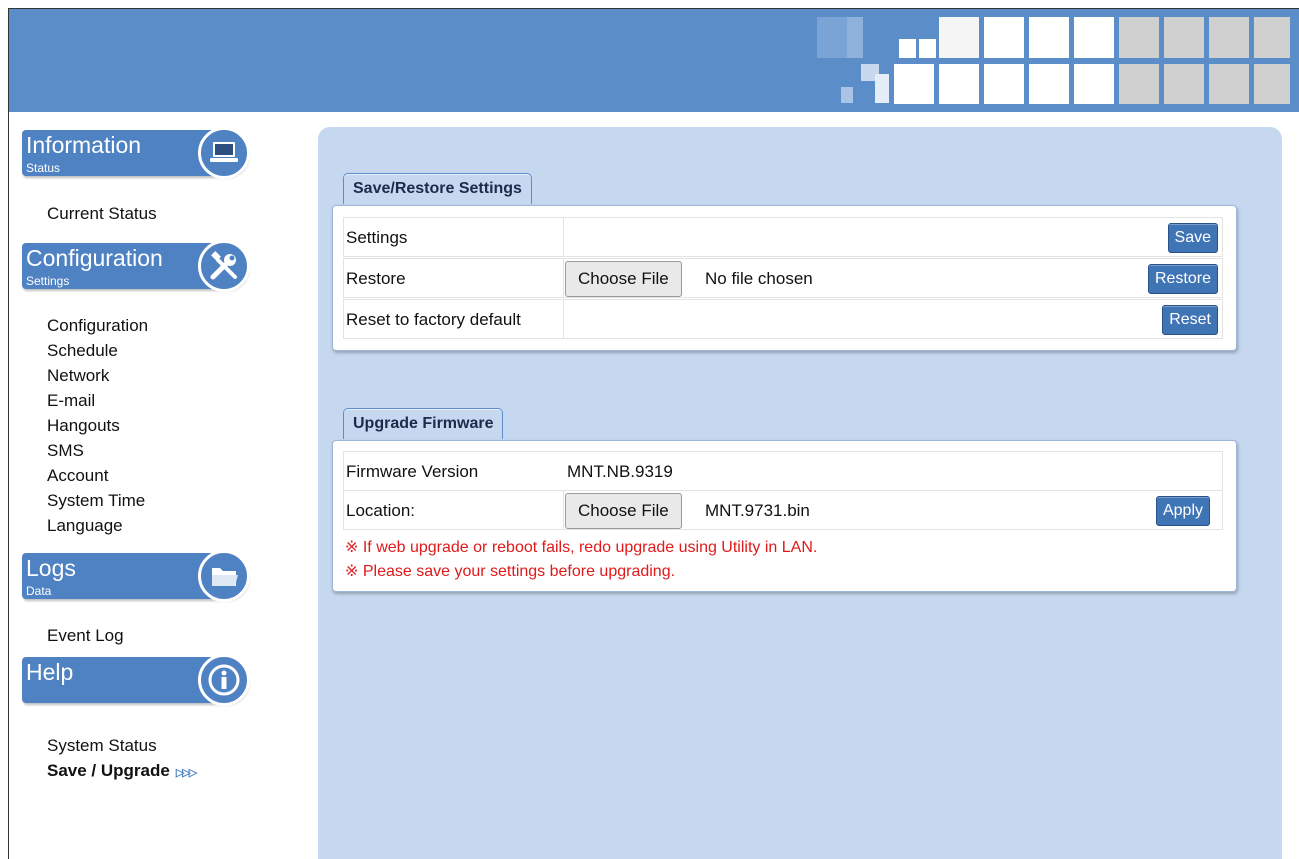  I want to click on firmware-version-row: Firmware Version MNT.NB.9319, so click(783, 471).